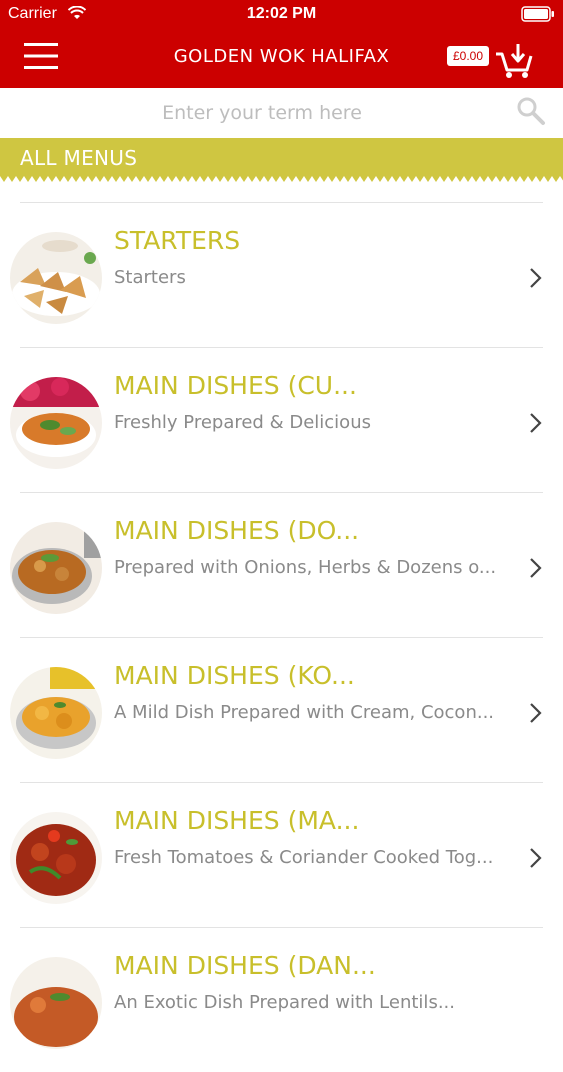 The image size is (563, 1072). What do you see at coordinates (537, 14) in the screenshot?
I see `battery-icon` at bounding box center [537, 14].